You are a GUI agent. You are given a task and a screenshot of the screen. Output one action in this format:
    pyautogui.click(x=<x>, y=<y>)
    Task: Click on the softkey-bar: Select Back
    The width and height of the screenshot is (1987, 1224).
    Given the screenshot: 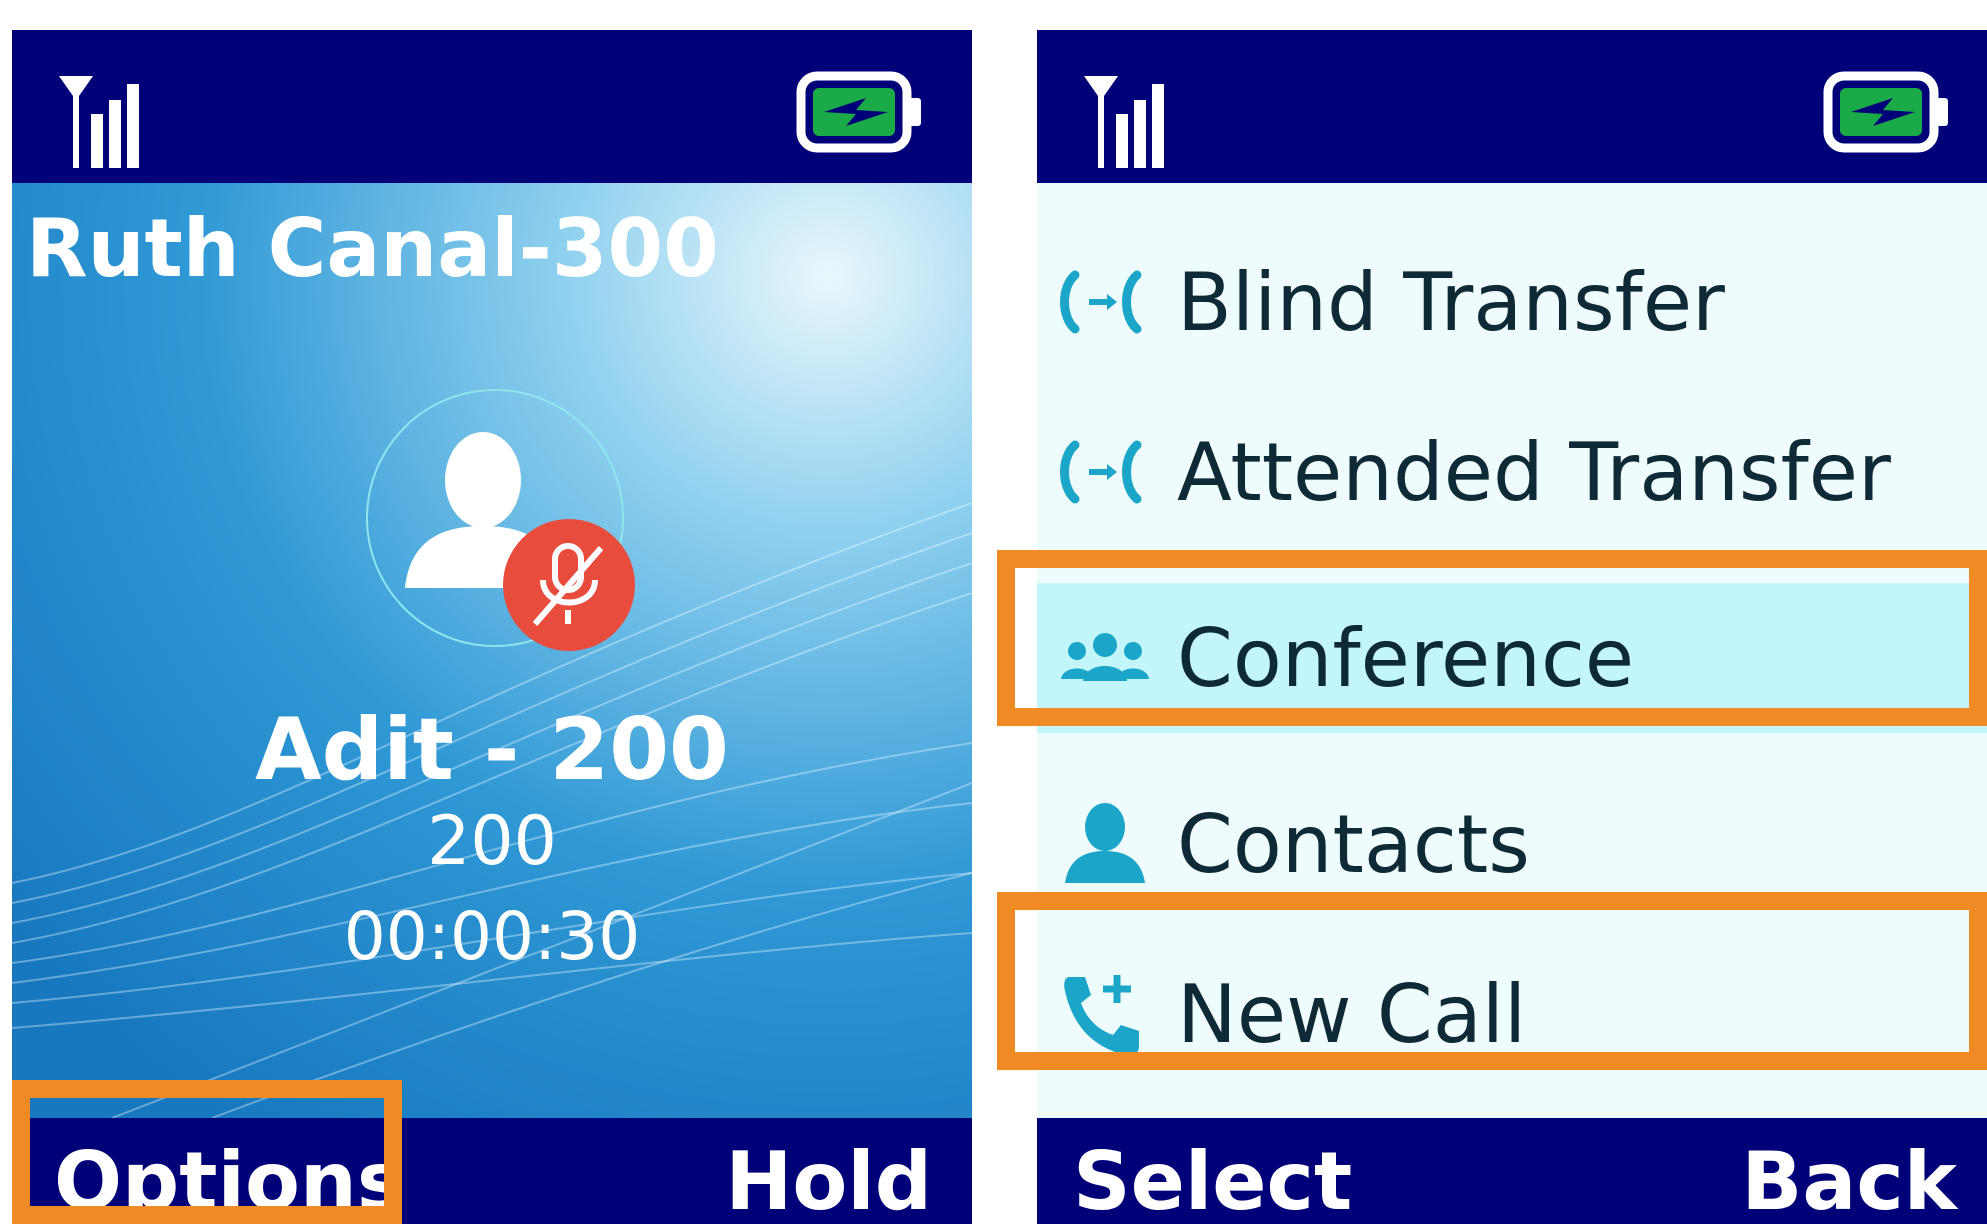 What is the action you would take?
    pyautogui.click(x=1512, y=1171)
    